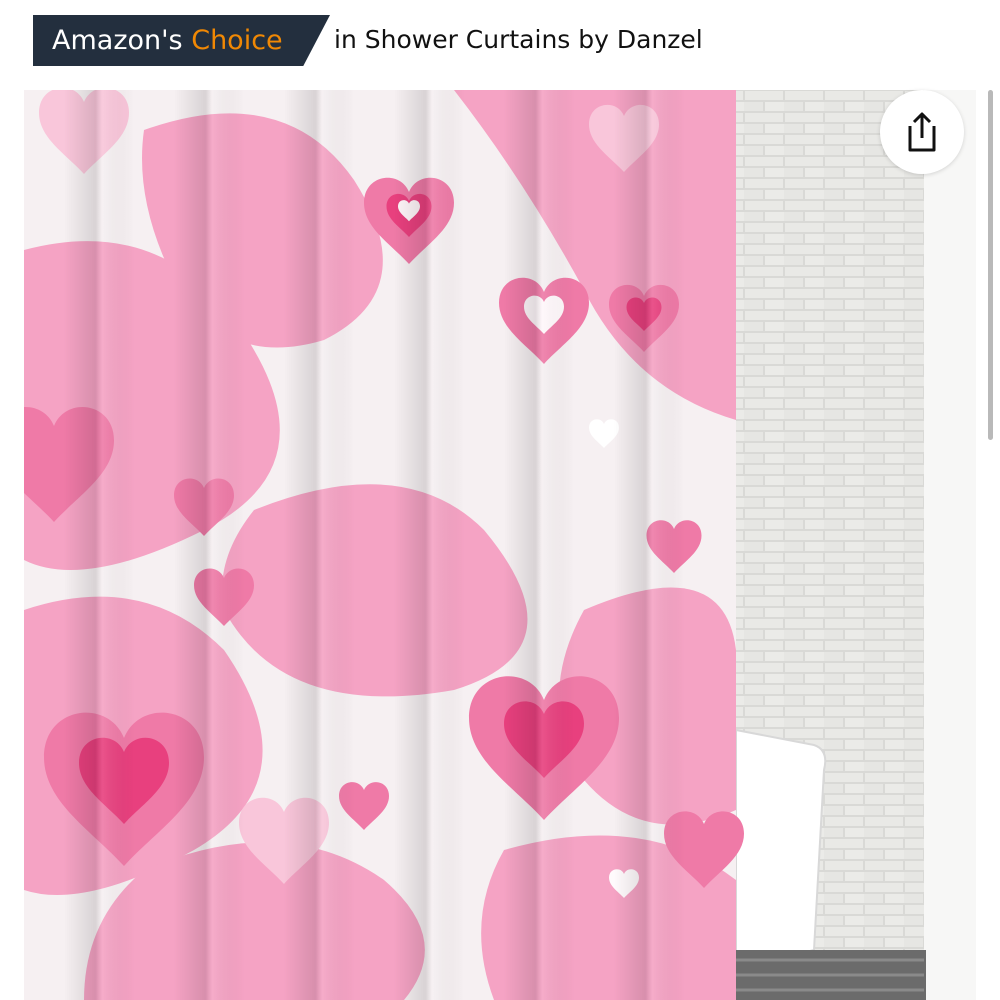 Image resolution: width=1000 pixels, height=1000 pixels. I want to click on share-icon, so click(922, 132).